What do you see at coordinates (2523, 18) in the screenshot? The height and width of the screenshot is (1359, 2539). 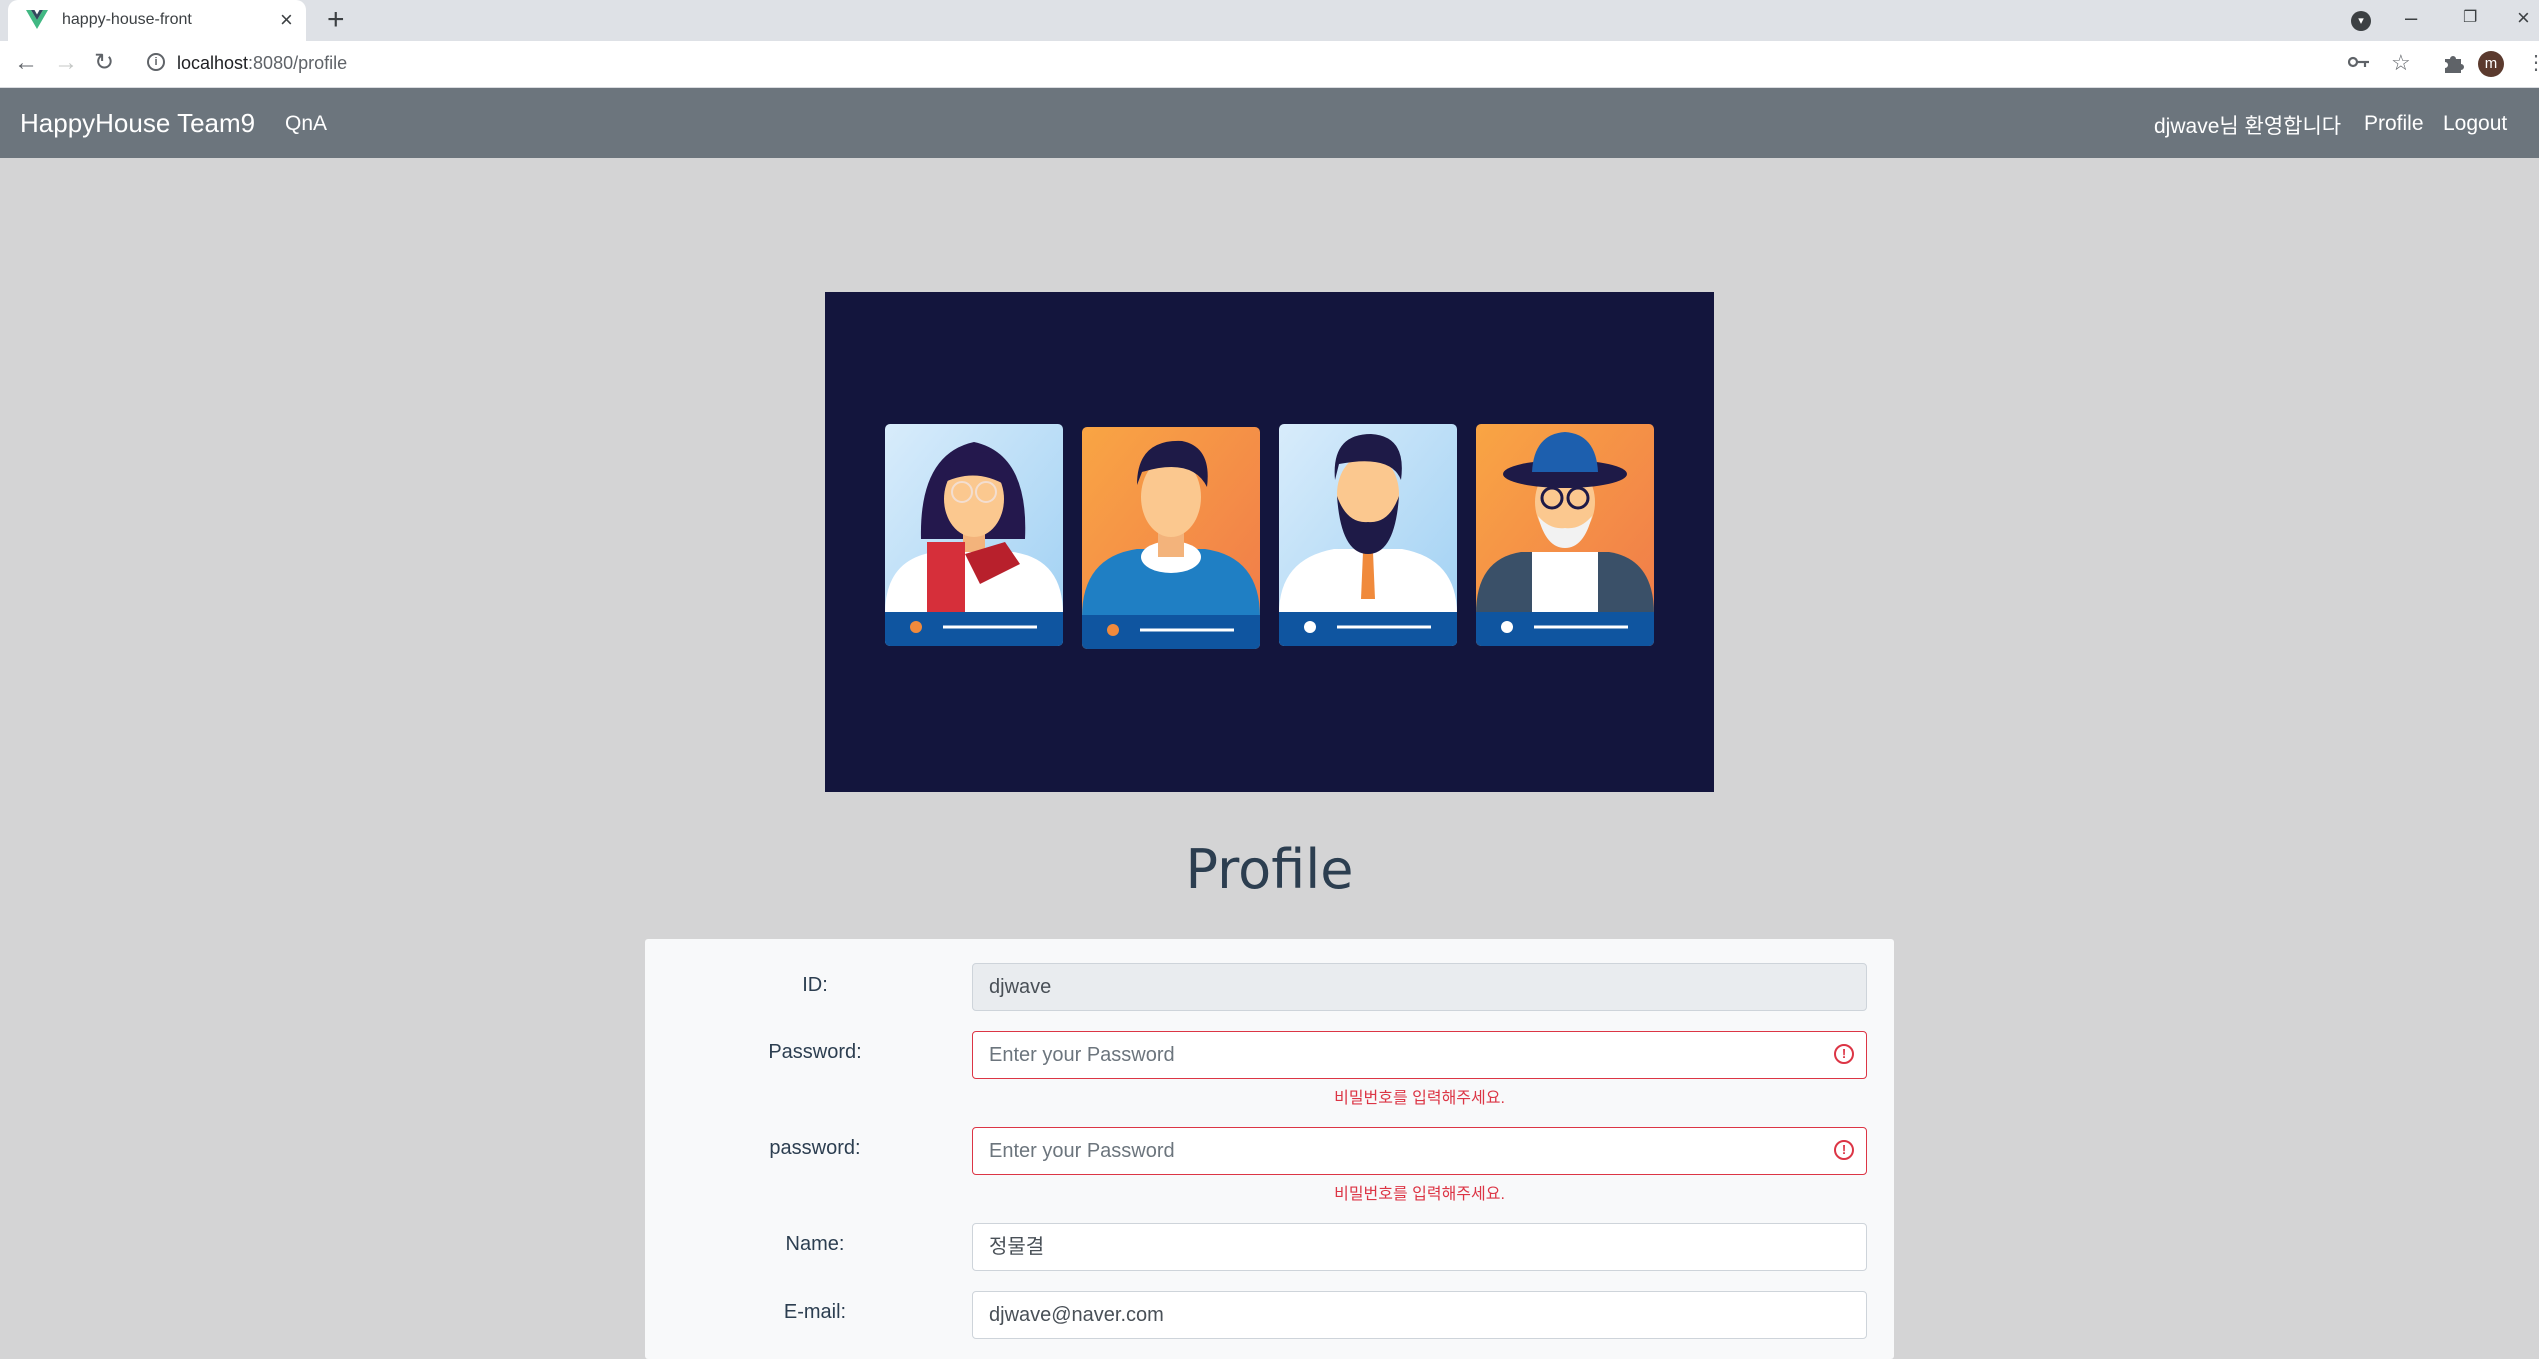 I see `window-close-icon: ×` at bounding box center [2523, 18].